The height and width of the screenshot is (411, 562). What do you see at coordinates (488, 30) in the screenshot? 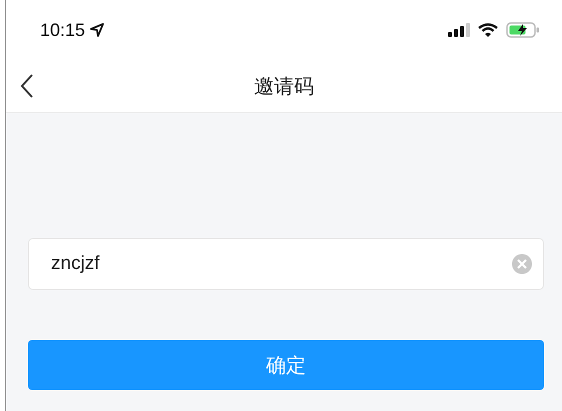
I see `wifi-icon` at bounding box center [488, 30].